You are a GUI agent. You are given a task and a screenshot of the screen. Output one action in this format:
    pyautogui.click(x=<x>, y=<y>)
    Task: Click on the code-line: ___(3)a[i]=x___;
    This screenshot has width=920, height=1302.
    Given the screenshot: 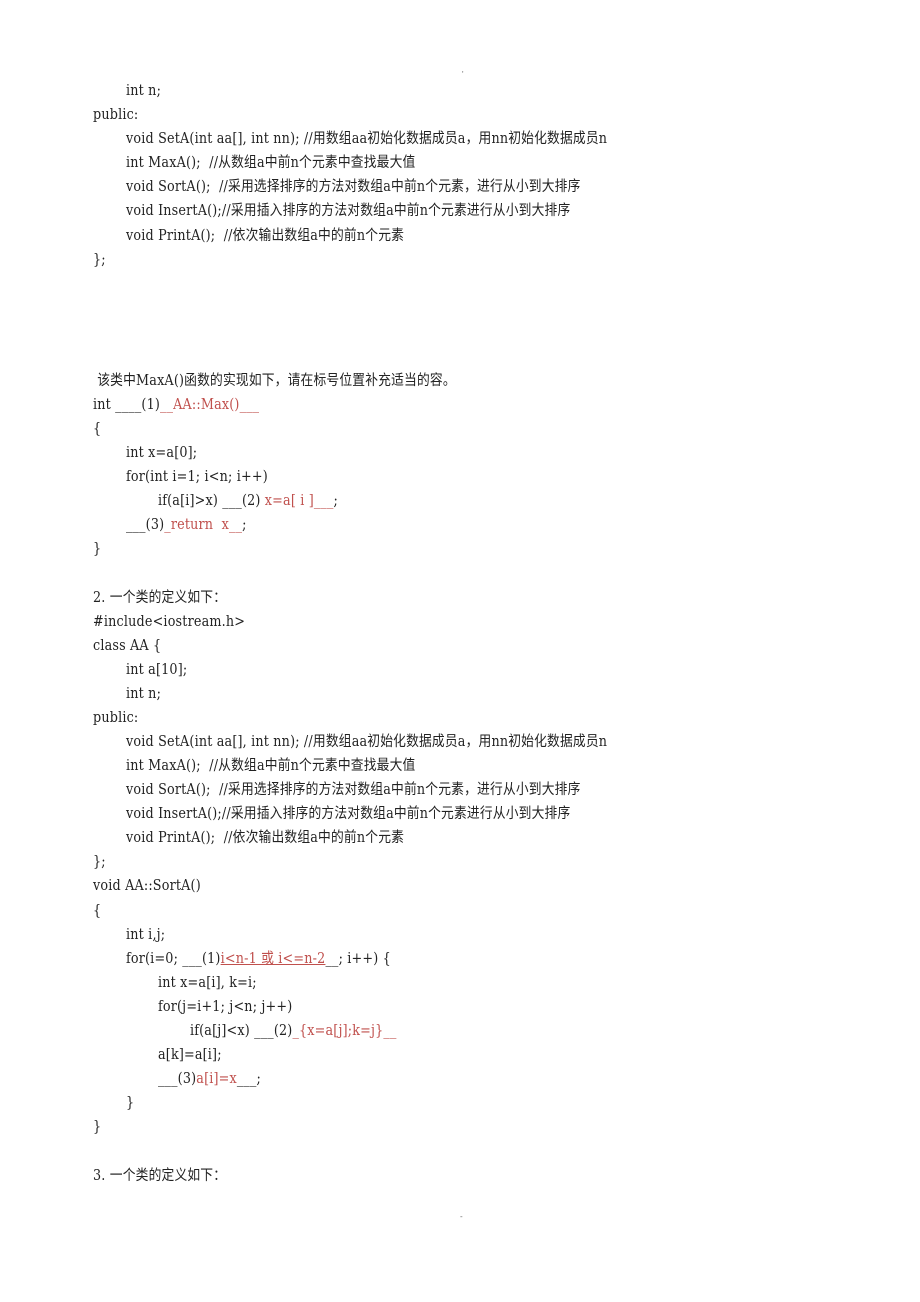 What is the action you would take?
    pyautogui.click(x=209, y=1079)
    